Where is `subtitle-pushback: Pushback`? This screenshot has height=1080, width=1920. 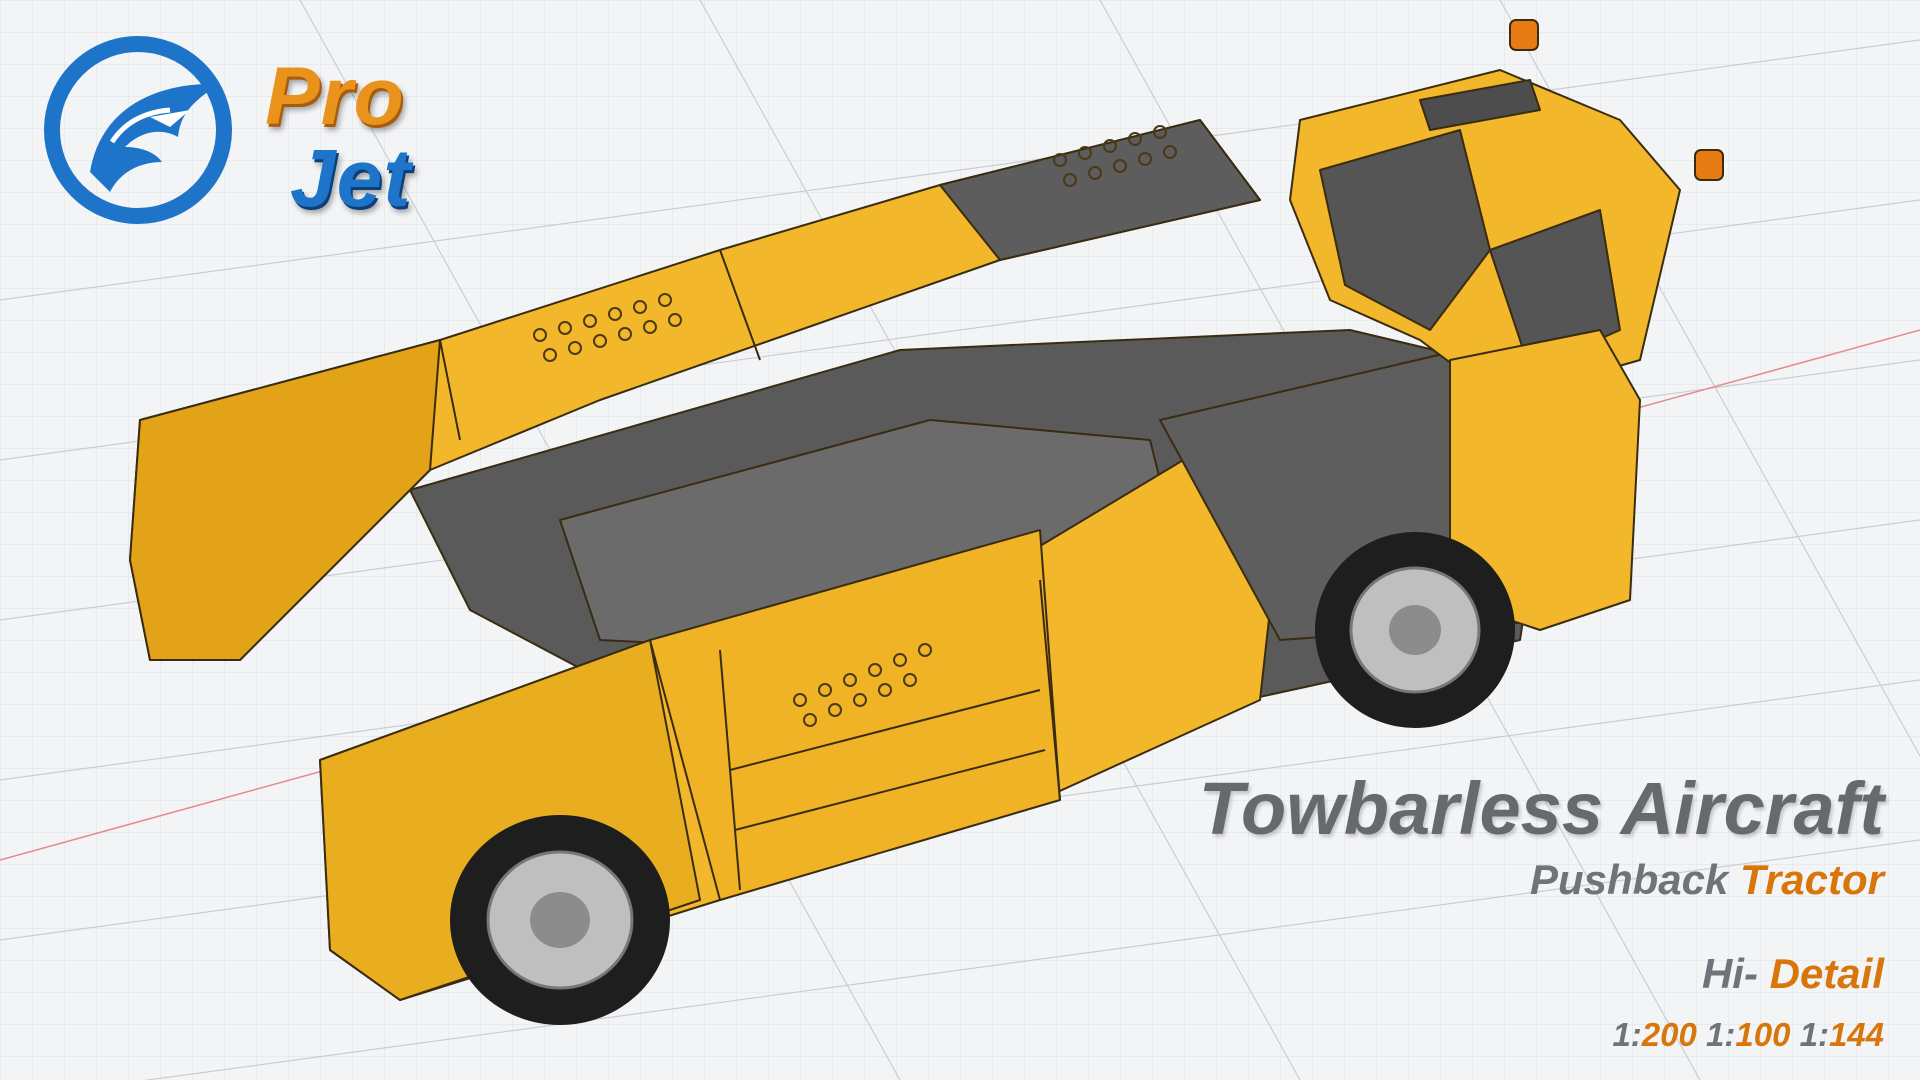 subtitle-pushback: Pushback is located at coordinates (1629, 879).